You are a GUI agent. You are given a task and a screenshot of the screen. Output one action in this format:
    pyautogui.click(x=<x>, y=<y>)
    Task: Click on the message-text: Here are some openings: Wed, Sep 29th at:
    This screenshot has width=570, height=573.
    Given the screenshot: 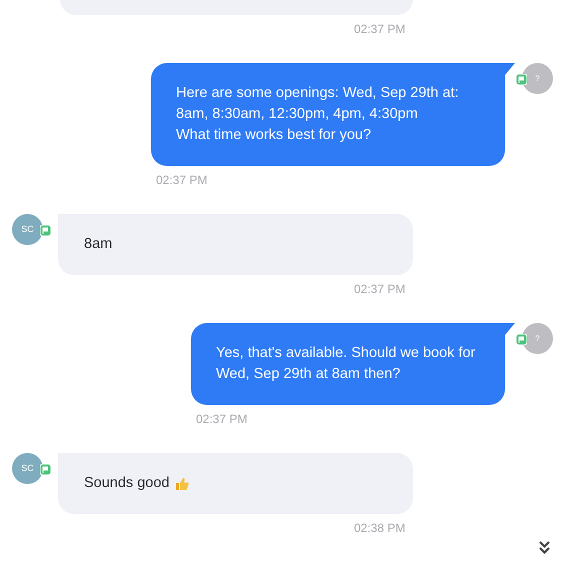 What is the action you would take?
    pyautogui.click(x=317, y=93)
    